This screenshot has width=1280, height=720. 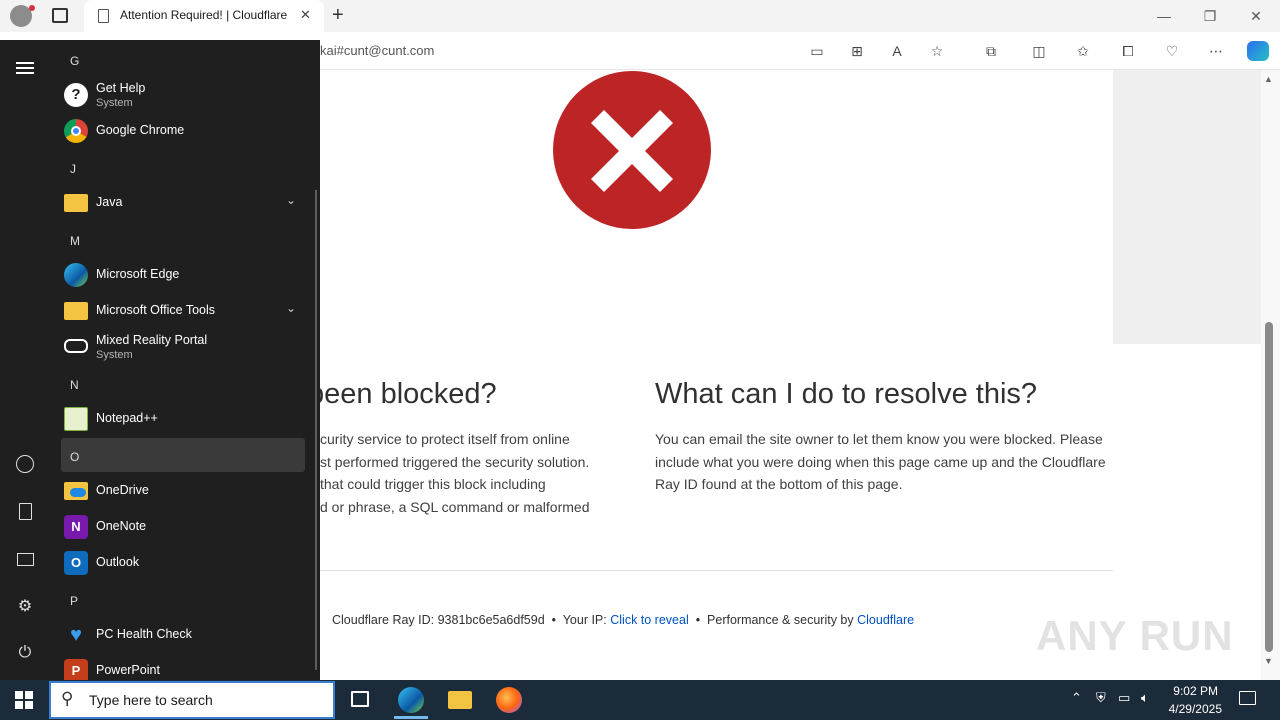 I want to click on minimize-icon: —, so click(x=1164, y=16).